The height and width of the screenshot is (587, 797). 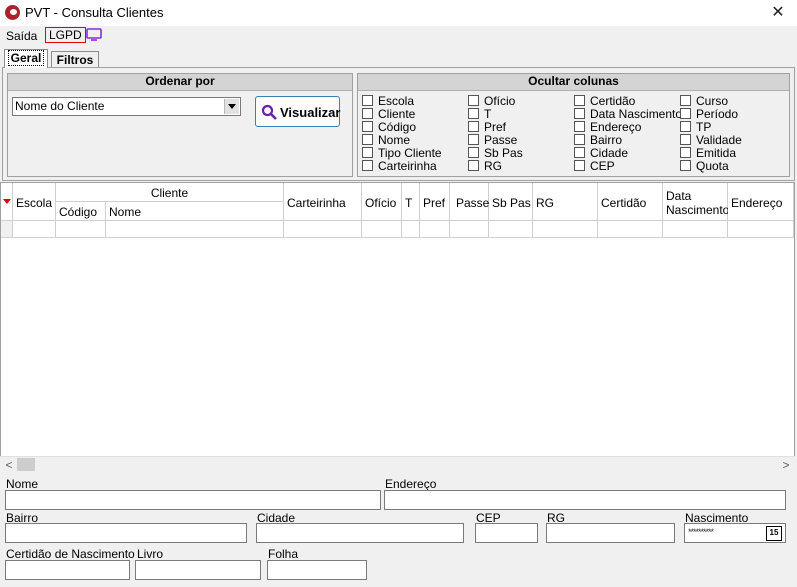 I want to click on checkbox-rg: RG, so click(x=485, y=166).